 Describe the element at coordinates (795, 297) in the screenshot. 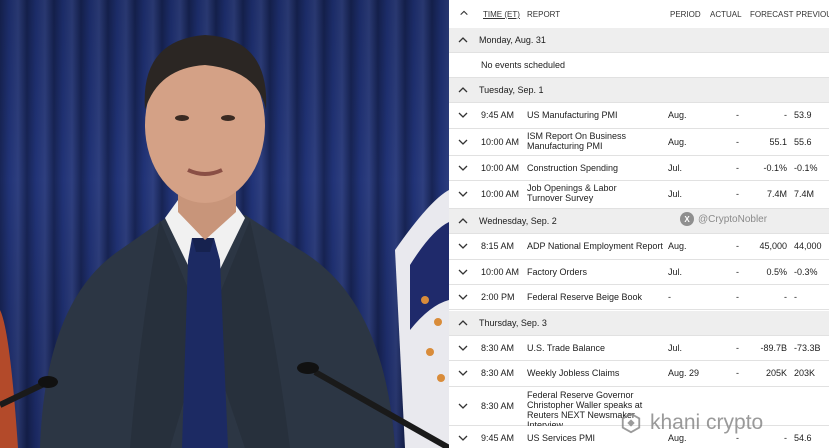

I see `event-previous: -` at that location.